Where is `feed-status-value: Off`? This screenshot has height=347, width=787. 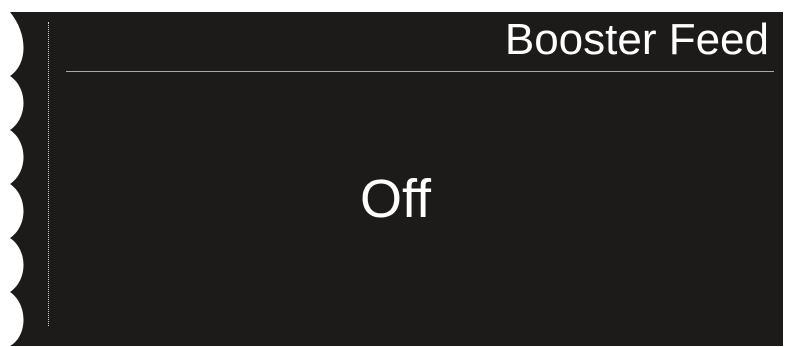
feed-status-value: Off is located at coordinates (396, 199).